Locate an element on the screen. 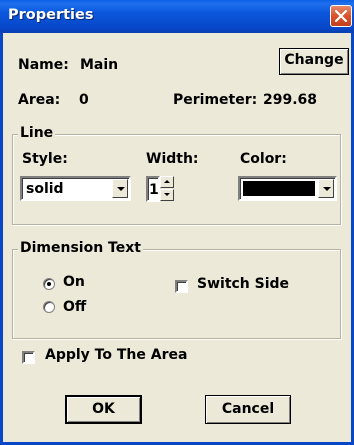 Image resolution: width=354 pixels, height=445 pixels. close-icon is located at coordinates (341, 16).